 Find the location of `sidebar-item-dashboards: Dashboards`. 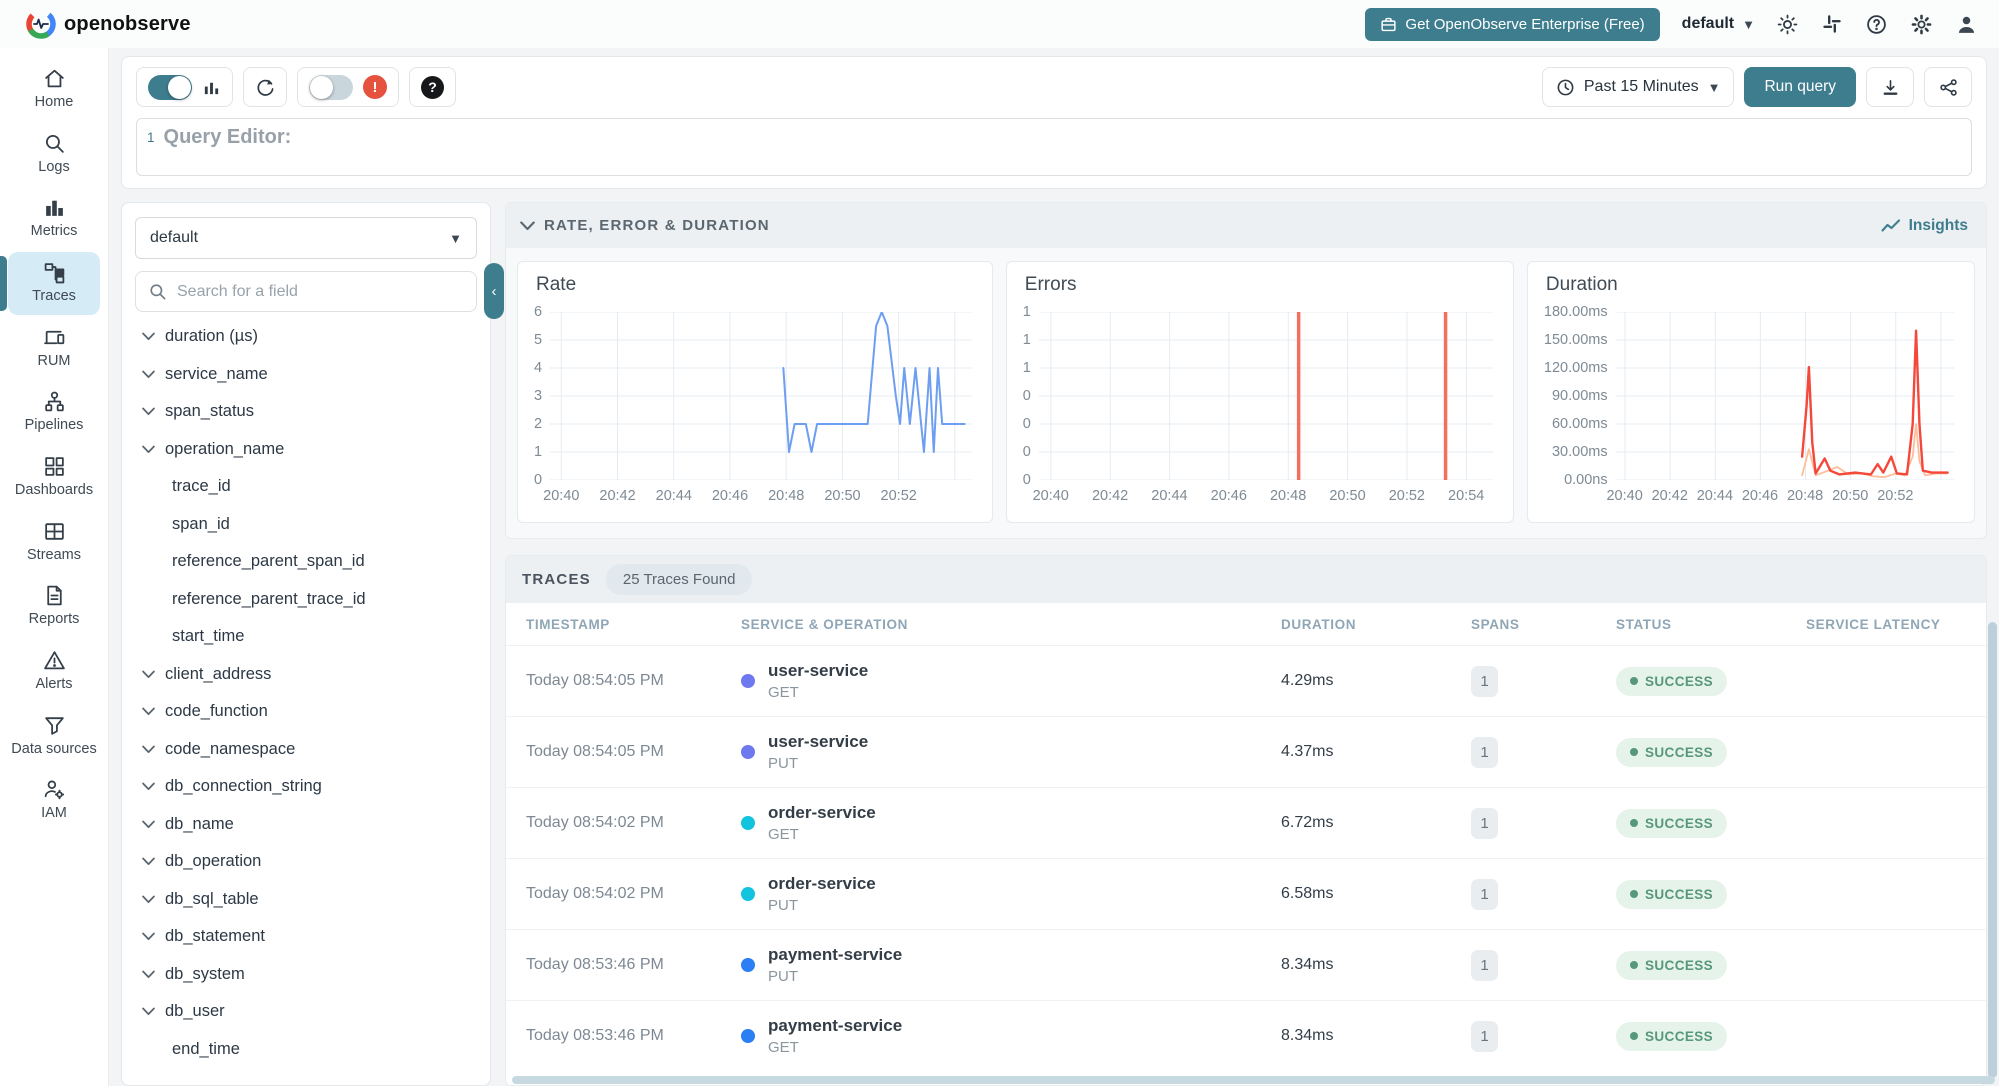

sidebar-item-dashboards: Dashboards is located at coordinates (54, 477).